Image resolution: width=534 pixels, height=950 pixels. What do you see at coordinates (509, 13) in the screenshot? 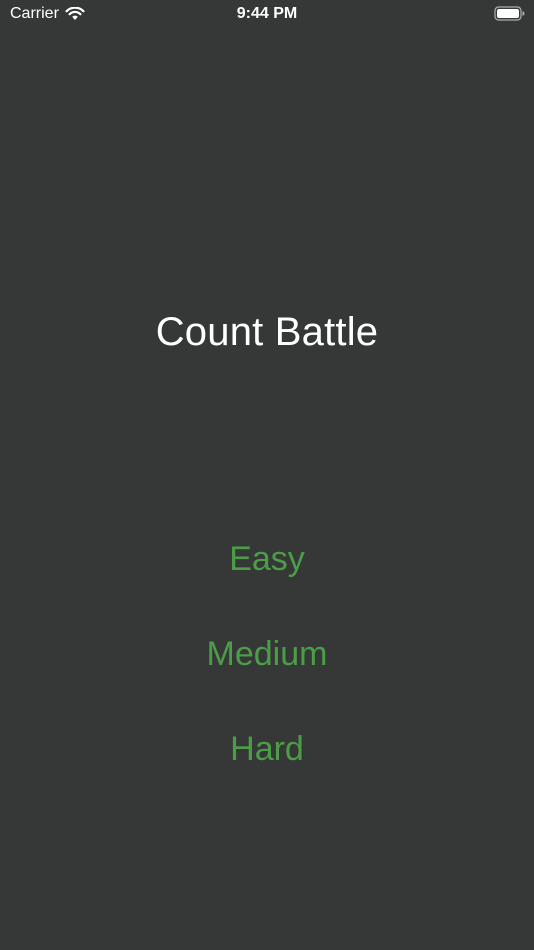
I see `battery-icon` at bounding box center [509, 13].